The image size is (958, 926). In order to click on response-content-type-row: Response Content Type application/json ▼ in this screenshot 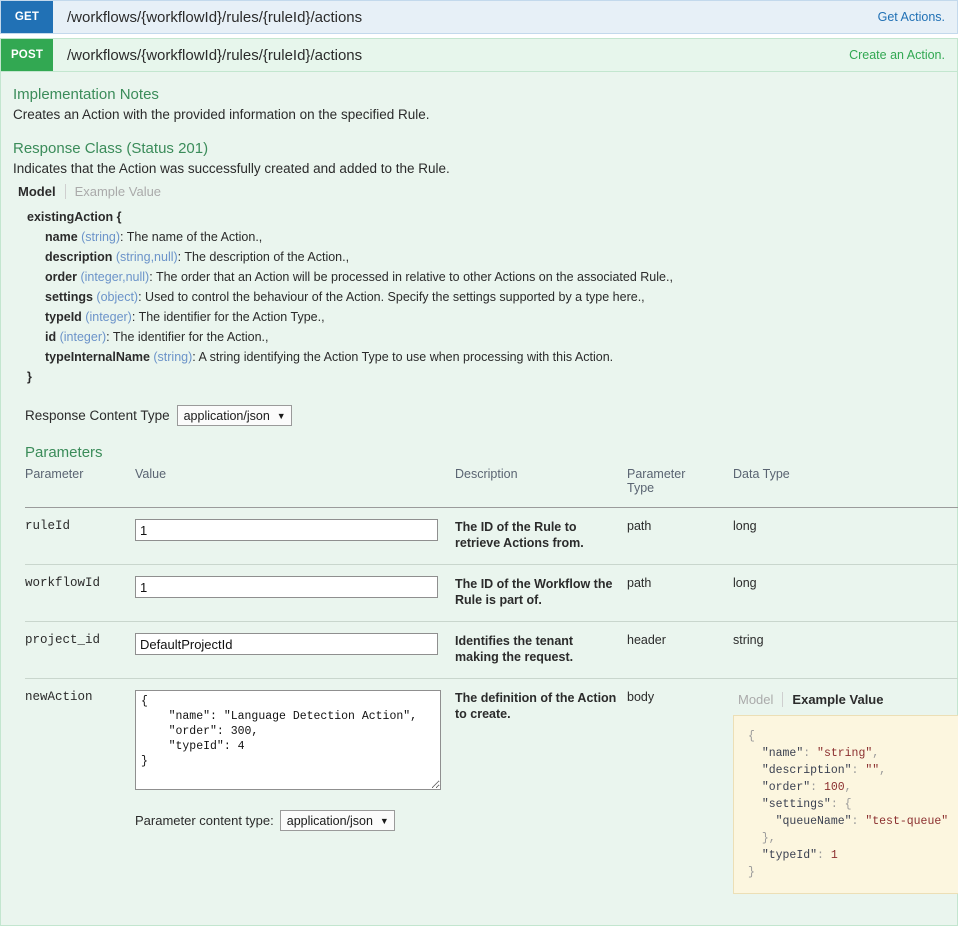, I will do `click(485, 415)`.